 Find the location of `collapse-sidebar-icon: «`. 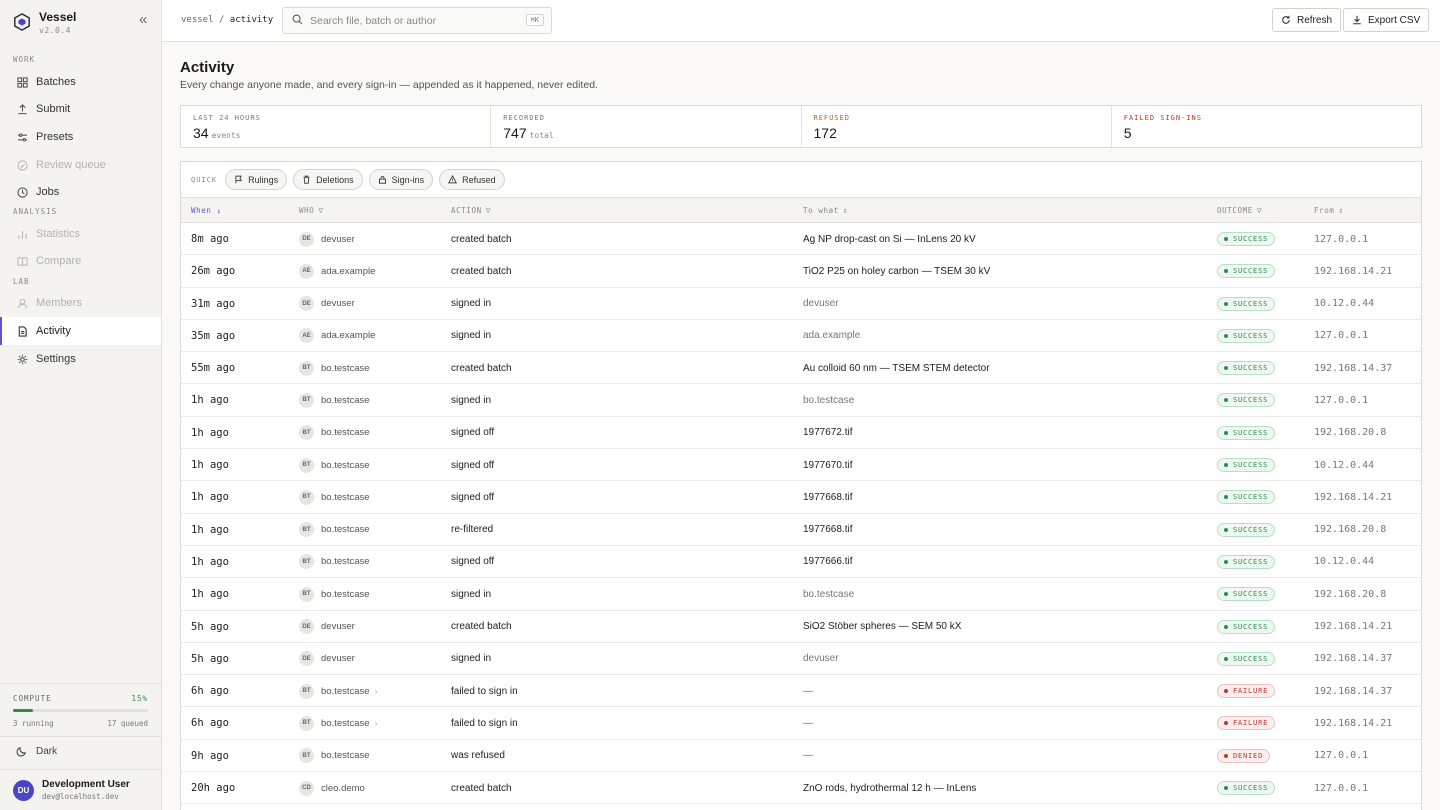

collapse-sidebar-icon: « is located at coordinates (143, 19).